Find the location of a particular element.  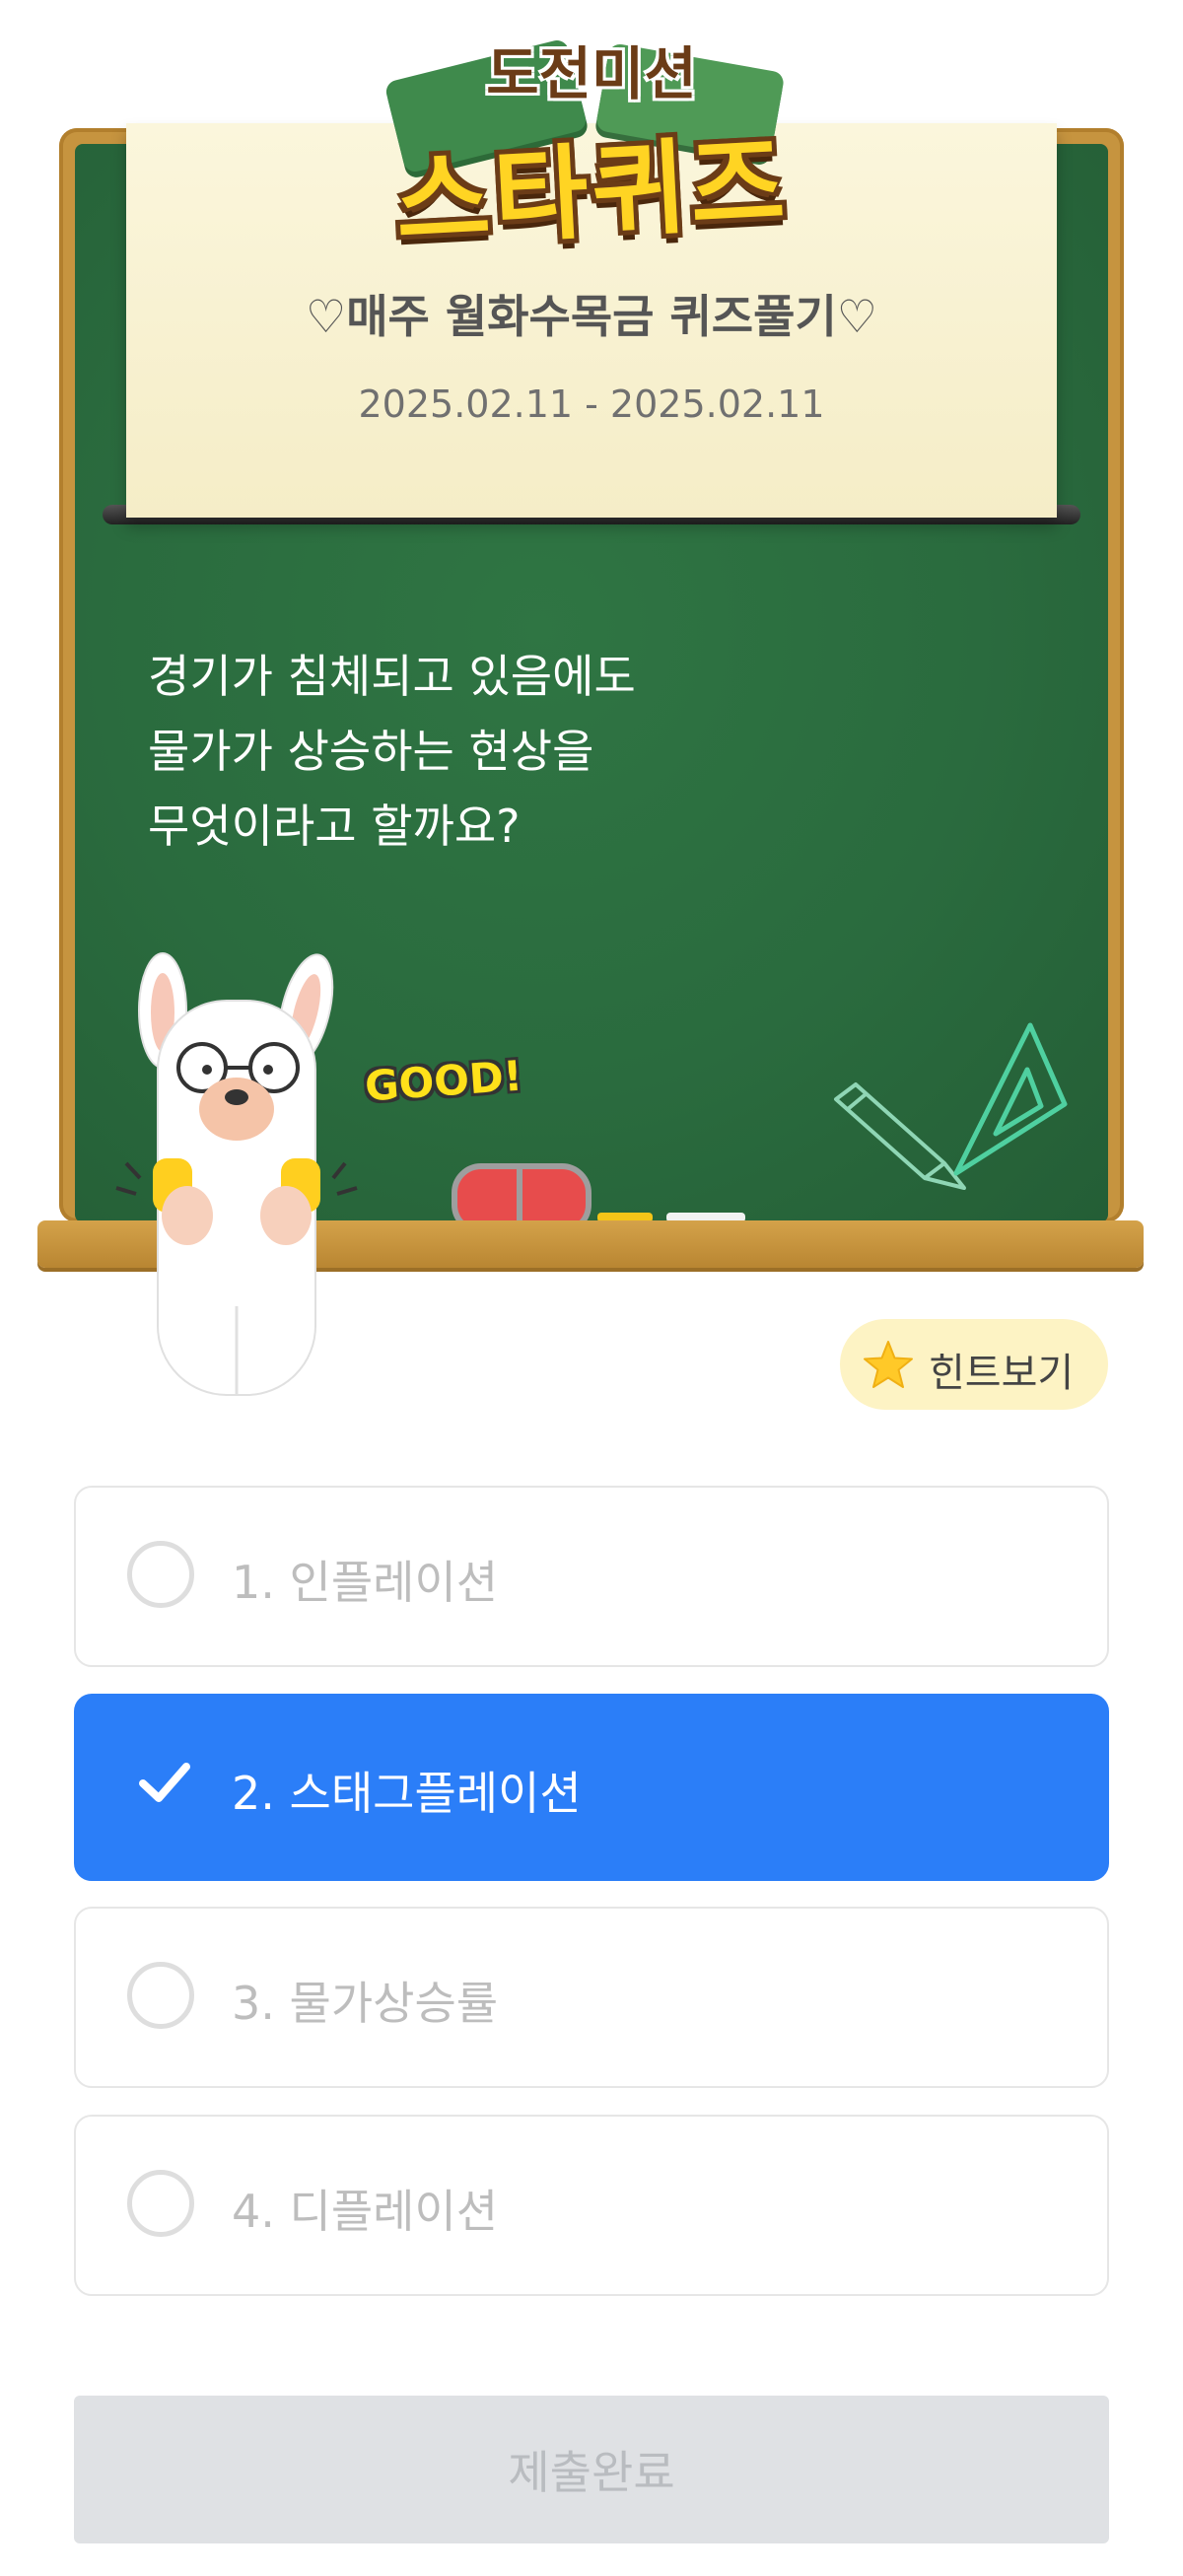

answer-option-3: 3. 물가상승률 is located at coordinates (591, 1998).